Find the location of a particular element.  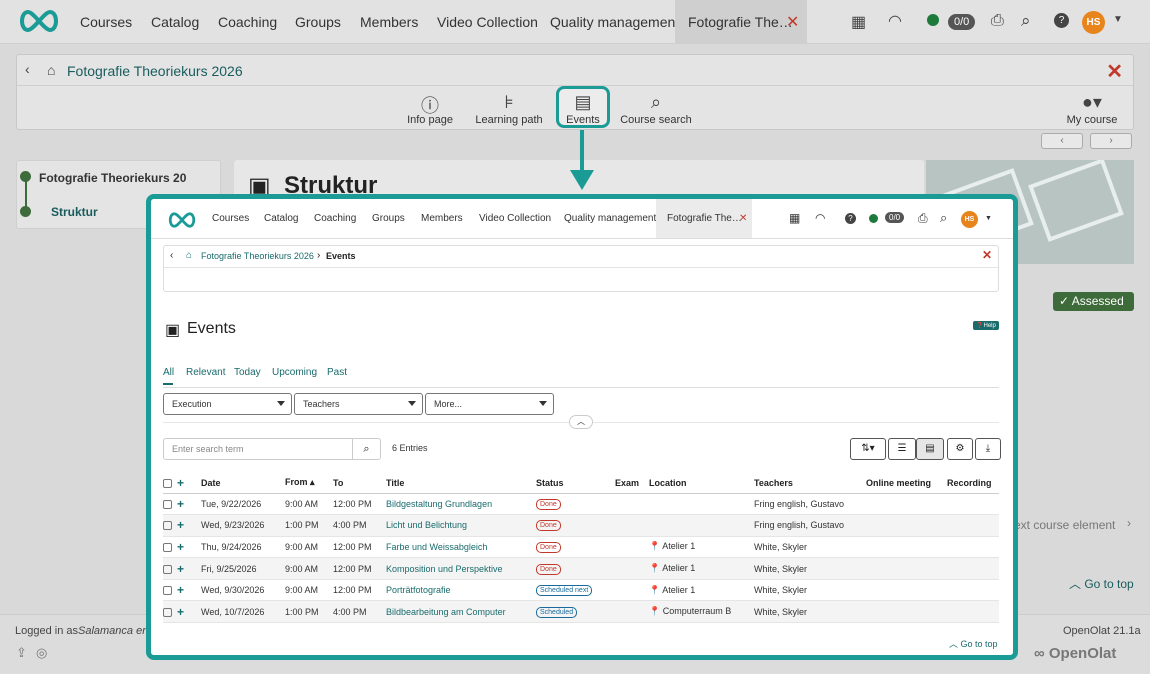

filter-teachers: Teachers is located at coordinates (358, 404).